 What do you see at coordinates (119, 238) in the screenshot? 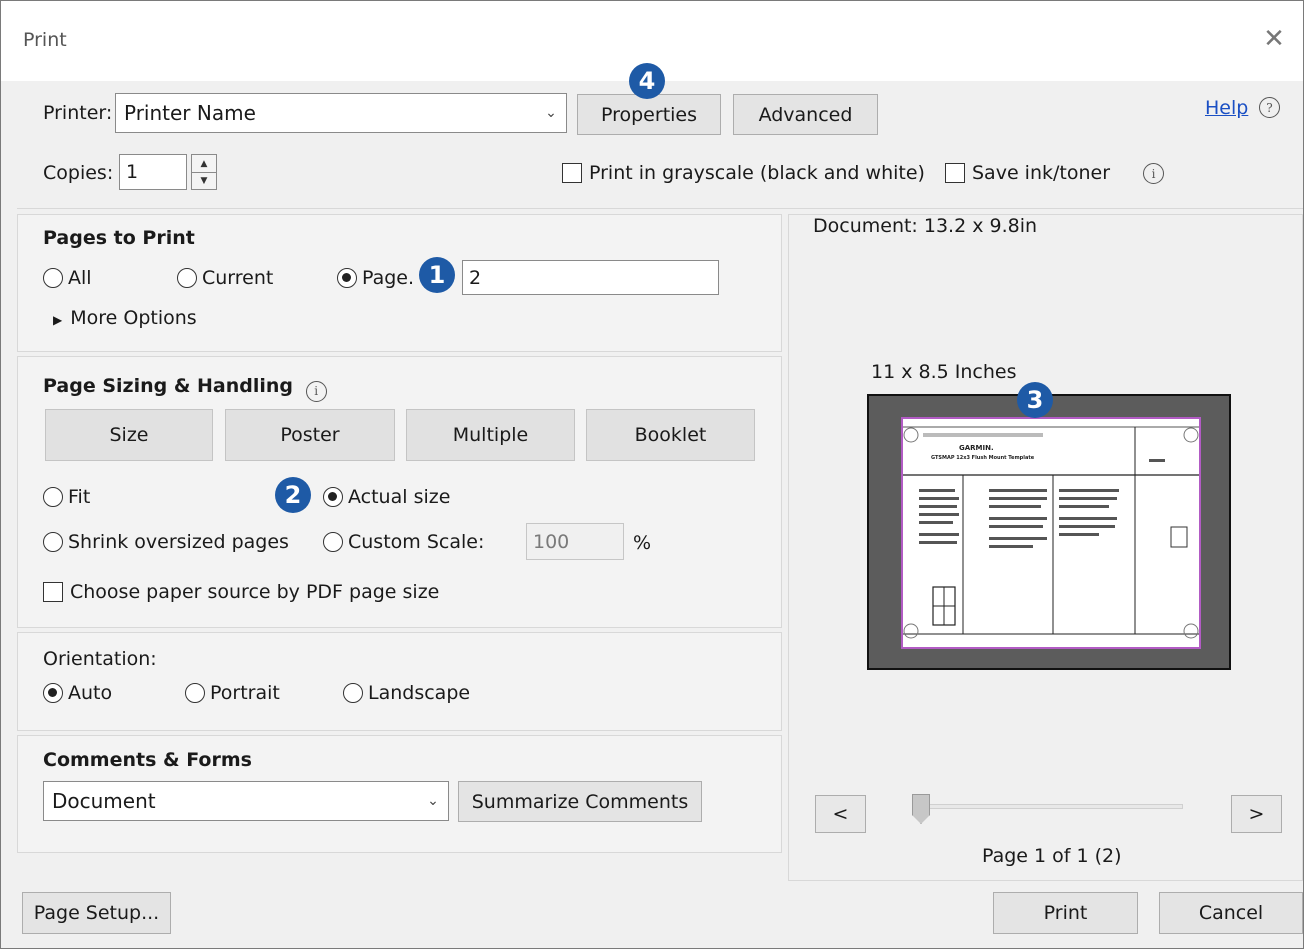
I see `pages-to-print-heading: Pages to Print` at bounding box center [119, 238].